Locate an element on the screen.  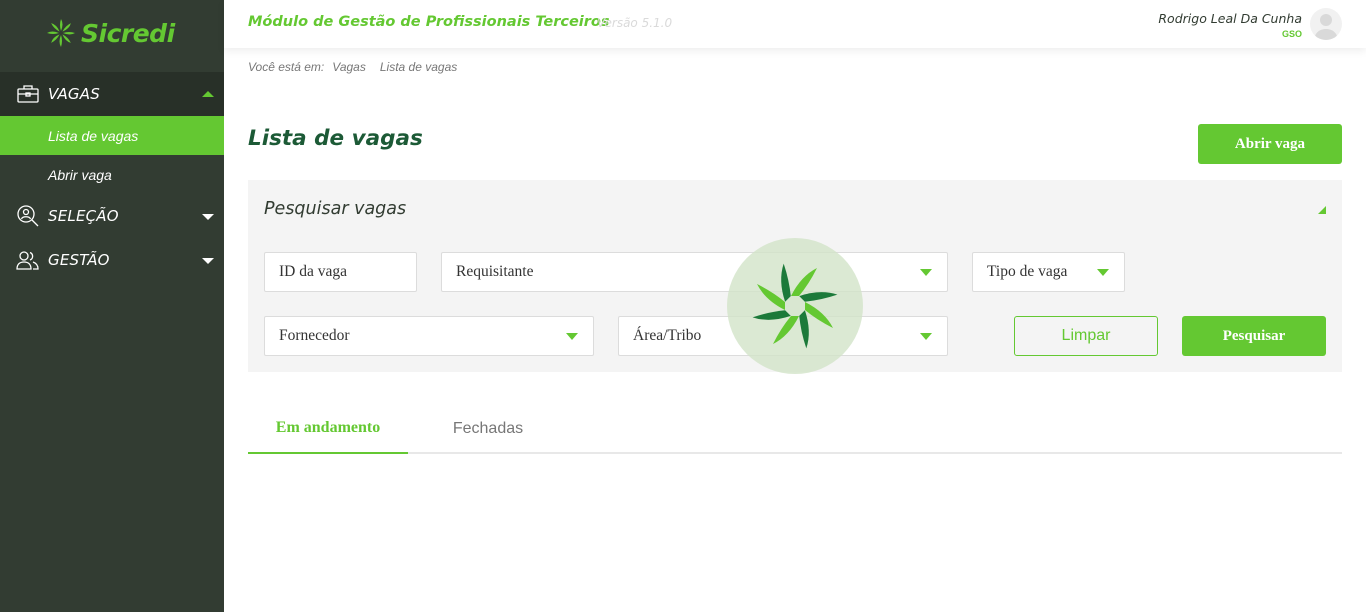
briefcase-icon is located at coordinates (28, 94).